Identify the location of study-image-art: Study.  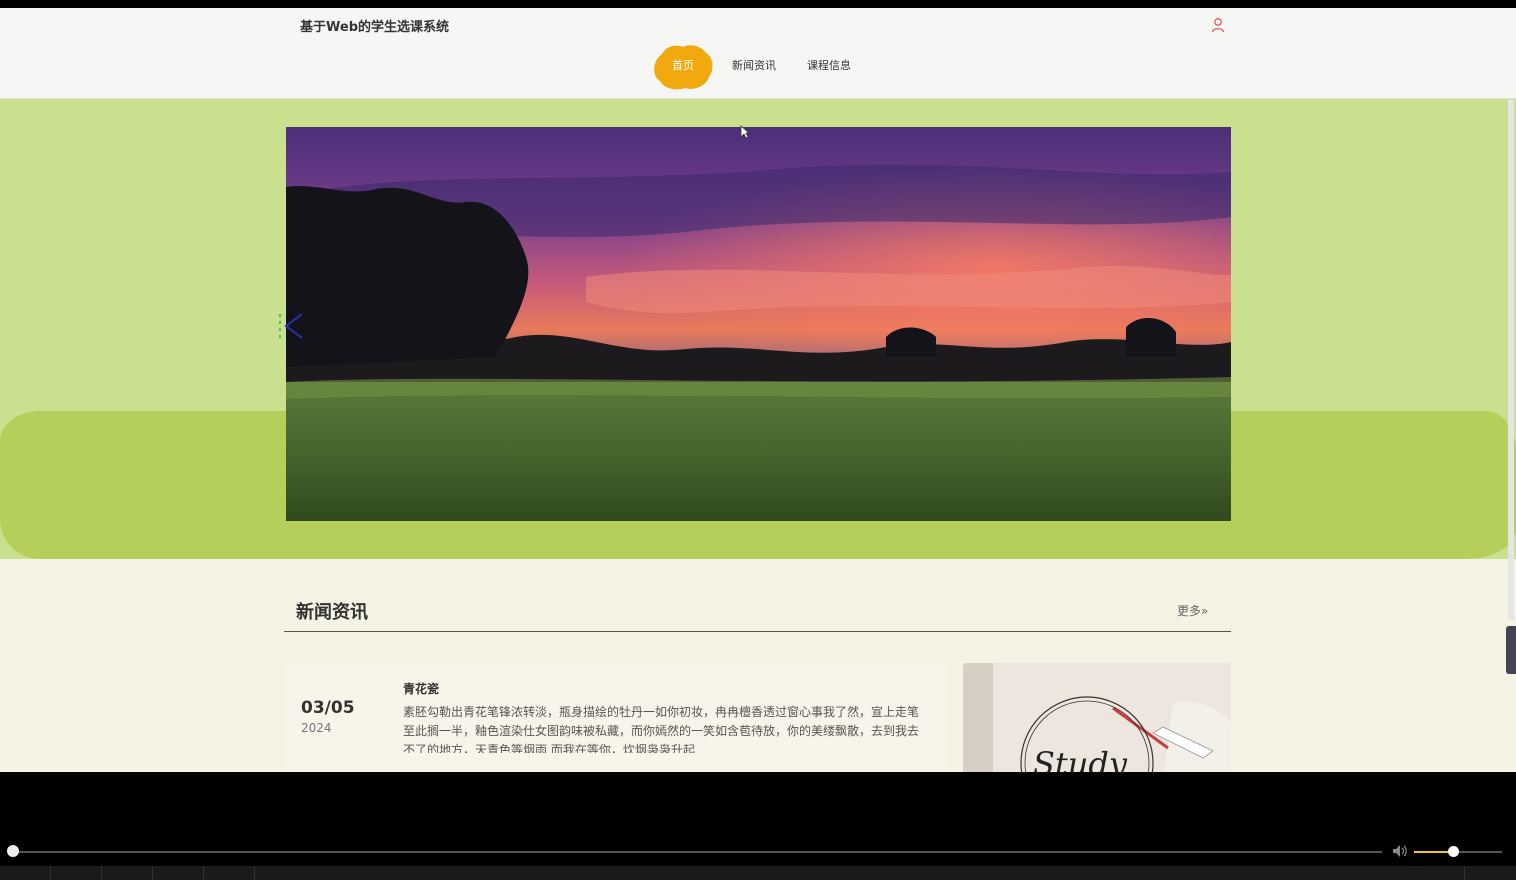
(1097, 717).